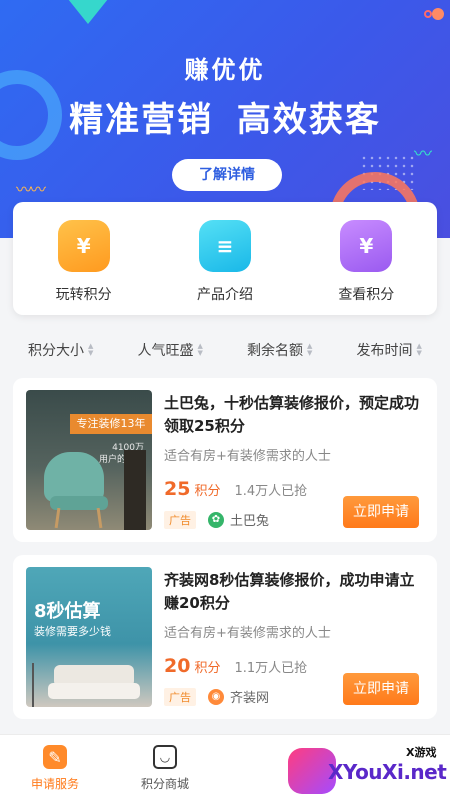 The image size is (450, 800). Describe the element at coordinates (384, 351) in the screenshot. I see `sort-label: 发布时间` at that location.